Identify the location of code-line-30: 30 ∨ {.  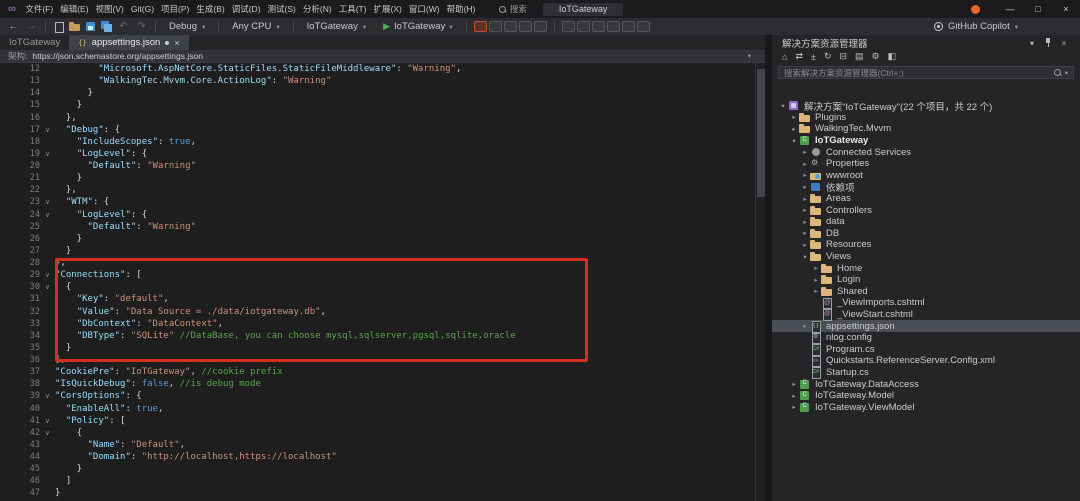
(377, 287).